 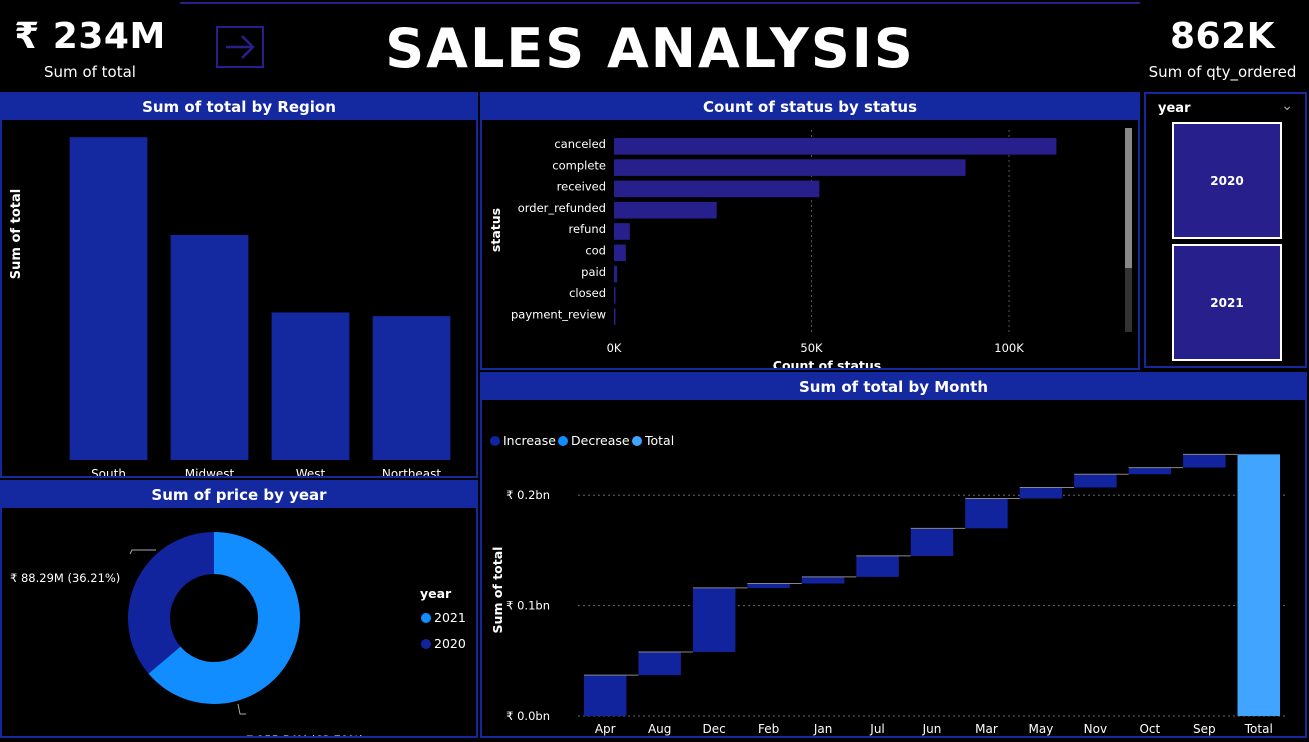 I want to click on waterfall-tick-label: May, so click(x=1041, y=729).